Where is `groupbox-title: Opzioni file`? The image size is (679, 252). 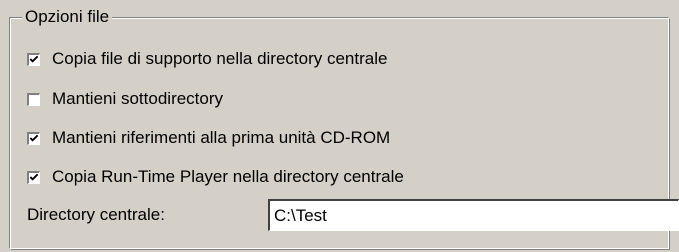
groupbox-title: Opzioni file is located at coordinates (67, 17).